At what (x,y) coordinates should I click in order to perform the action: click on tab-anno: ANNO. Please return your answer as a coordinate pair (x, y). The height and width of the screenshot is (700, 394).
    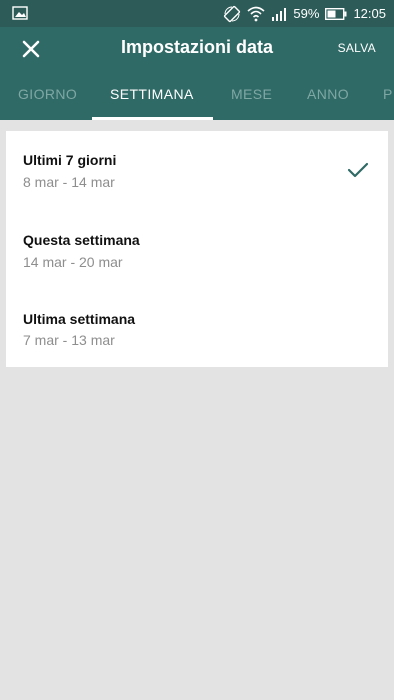
    Looking at the image, I should click on (328, 94).